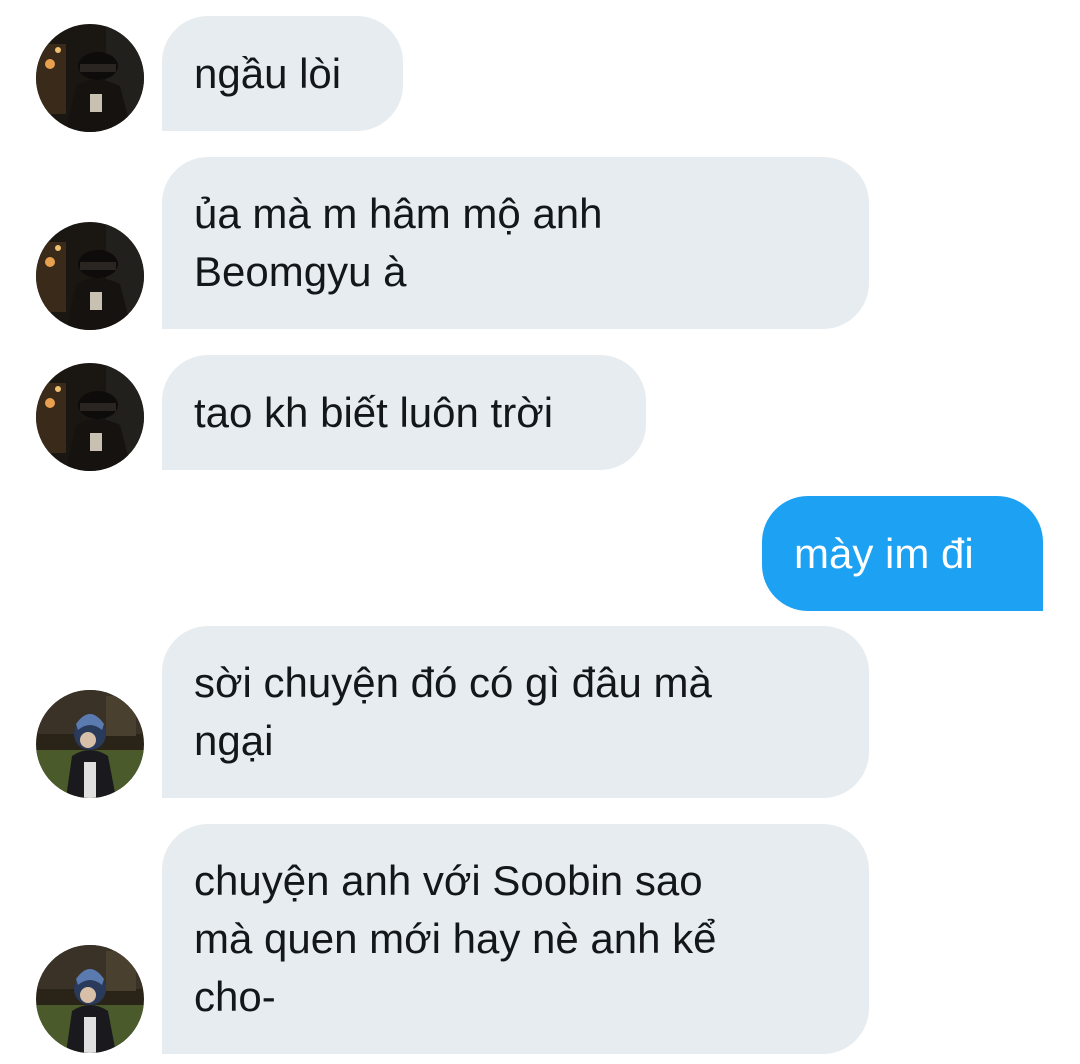 This screenshot has width=1080, height=1064. What do you see at coordinates (884, 553) in the screenshot?
I see `message-text: mày im đi` at bounding box center [884, 553].